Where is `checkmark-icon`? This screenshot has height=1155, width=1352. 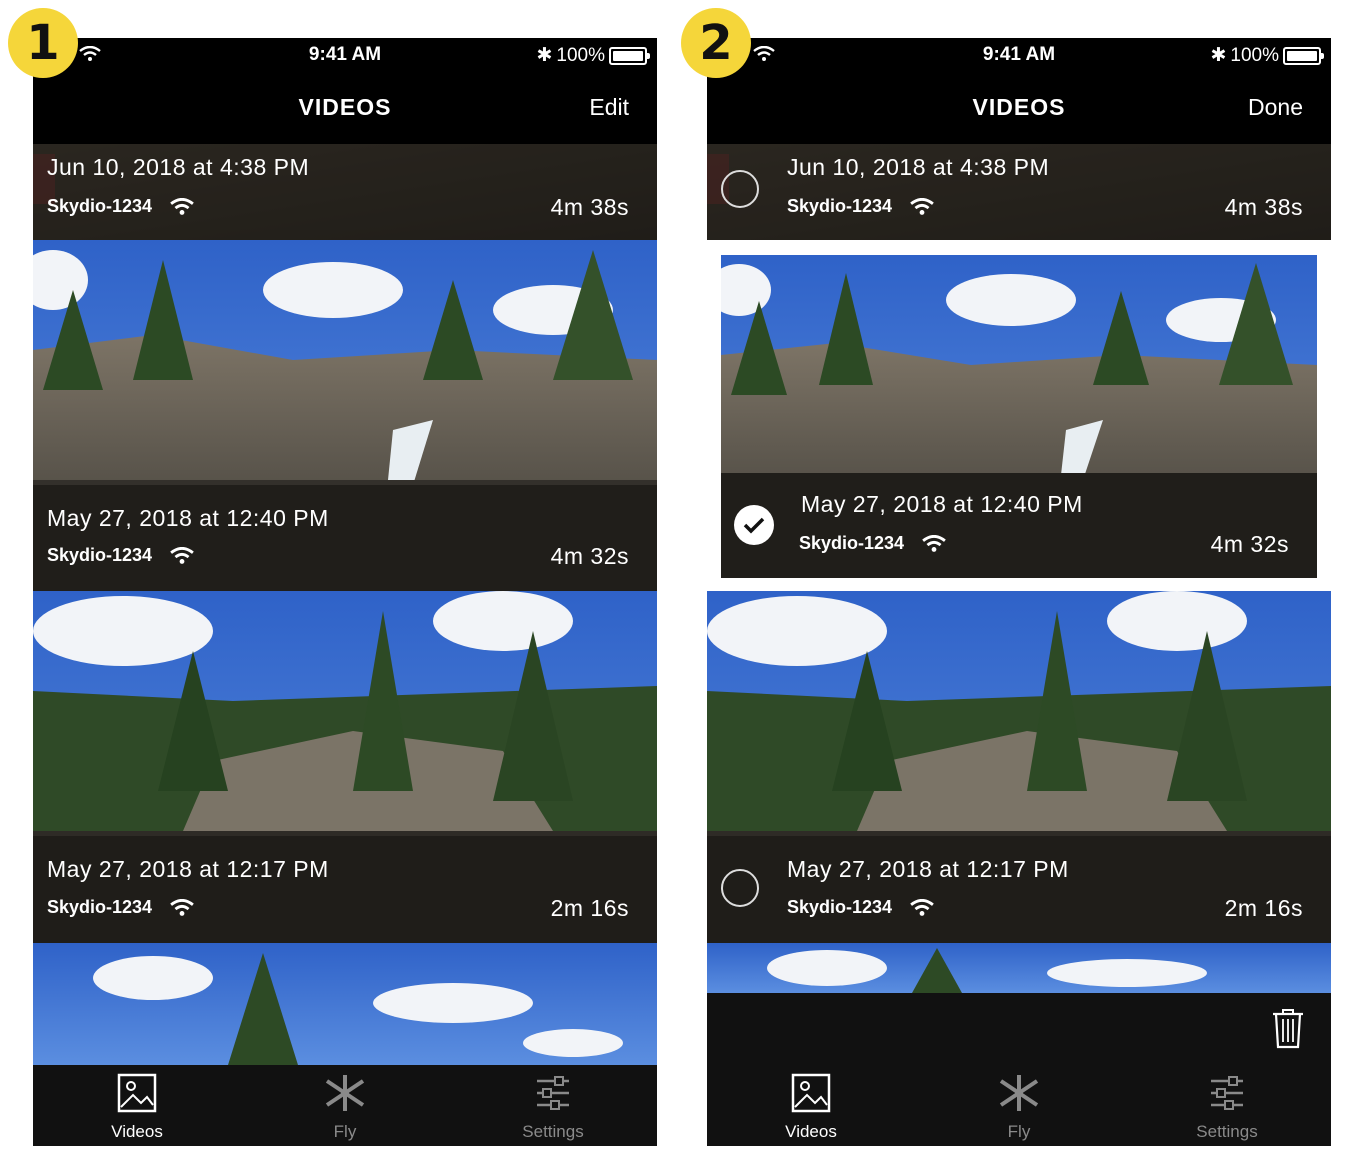
checkmark-icon is located at coordinates (754, 525).